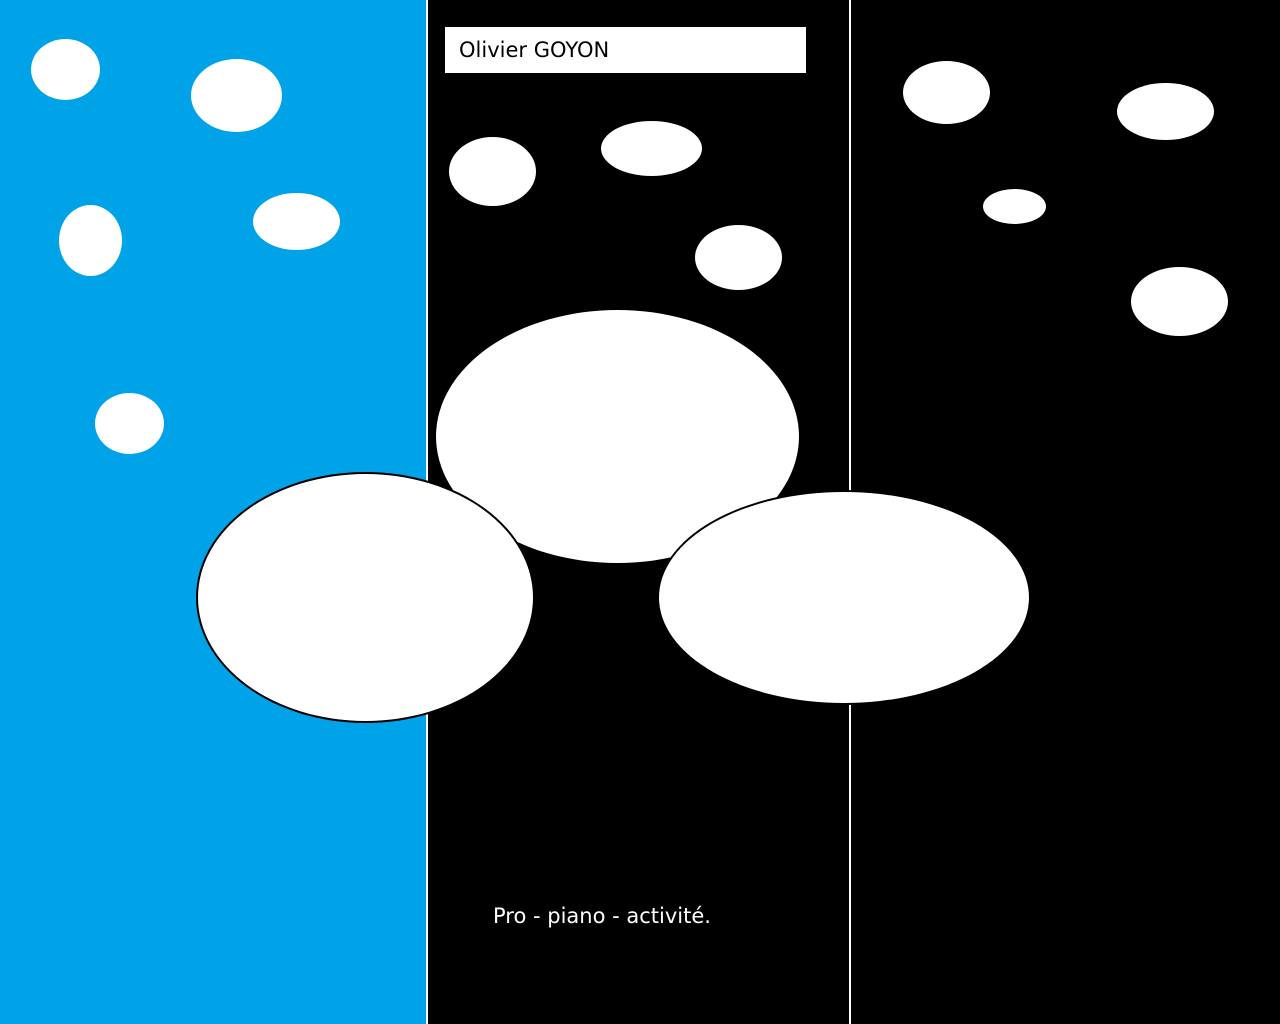 The height and width of the screenshot is (1024, 1280). Describe the element at coordinates (625, 50) in the screenshot. I see `name-label-box: Olivier GOYON` at that location.